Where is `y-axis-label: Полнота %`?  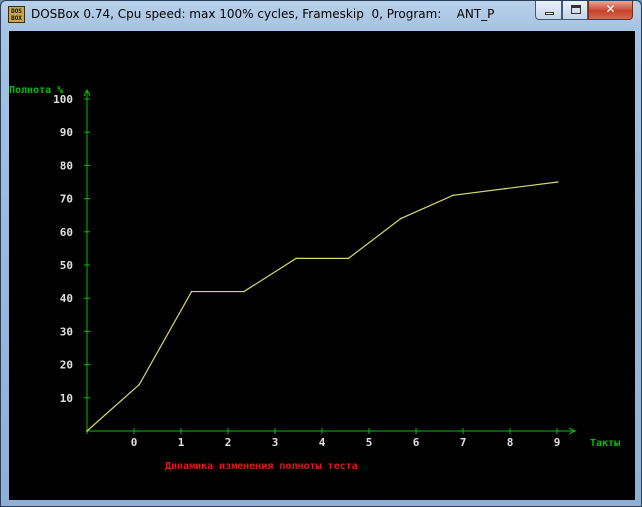 y-axis-label: Полнота % is located at coordinates (36, 90).